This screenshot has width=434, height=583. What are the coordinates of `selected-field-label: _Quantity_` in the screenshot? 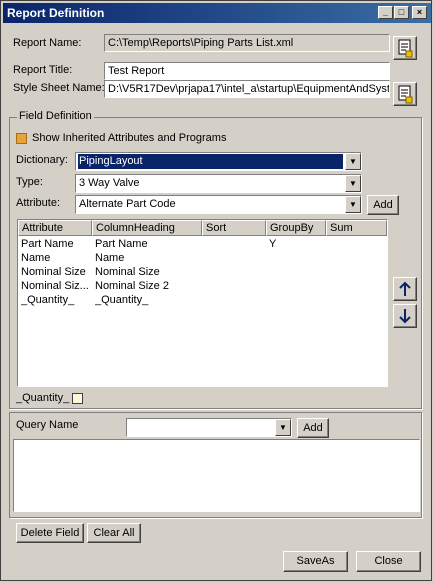 It's located at (43, 398).